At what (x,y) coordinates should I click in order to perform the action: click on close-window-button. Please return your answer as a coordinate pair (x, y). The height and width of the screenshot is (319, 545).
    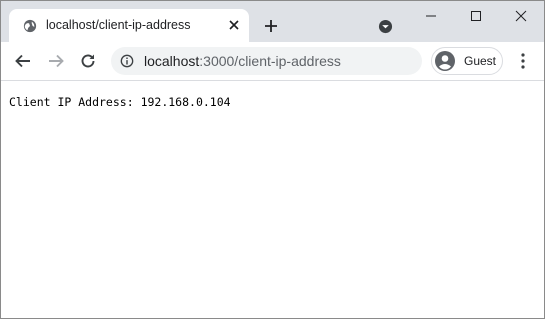
    Looking at the image, I should click on (521, 16).